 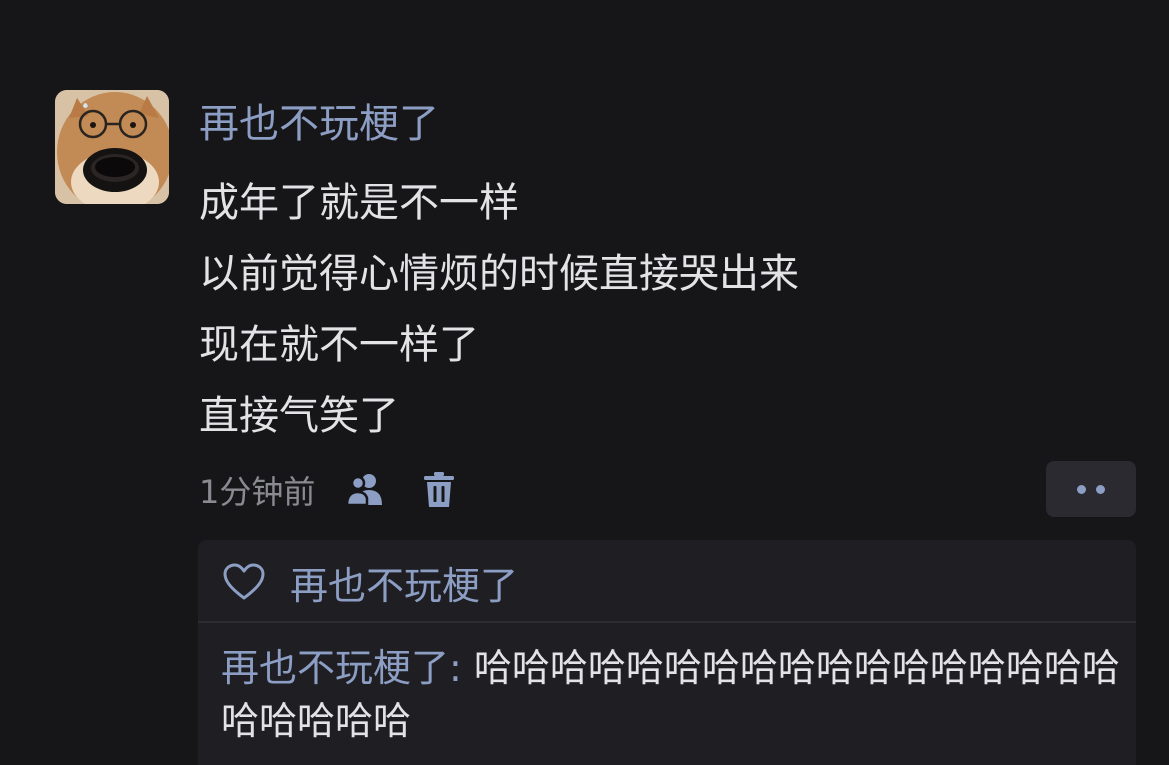 What do you see at coordinates (667, 622) in the screenshot?
I see `divider` at bounding box center [667, 622].